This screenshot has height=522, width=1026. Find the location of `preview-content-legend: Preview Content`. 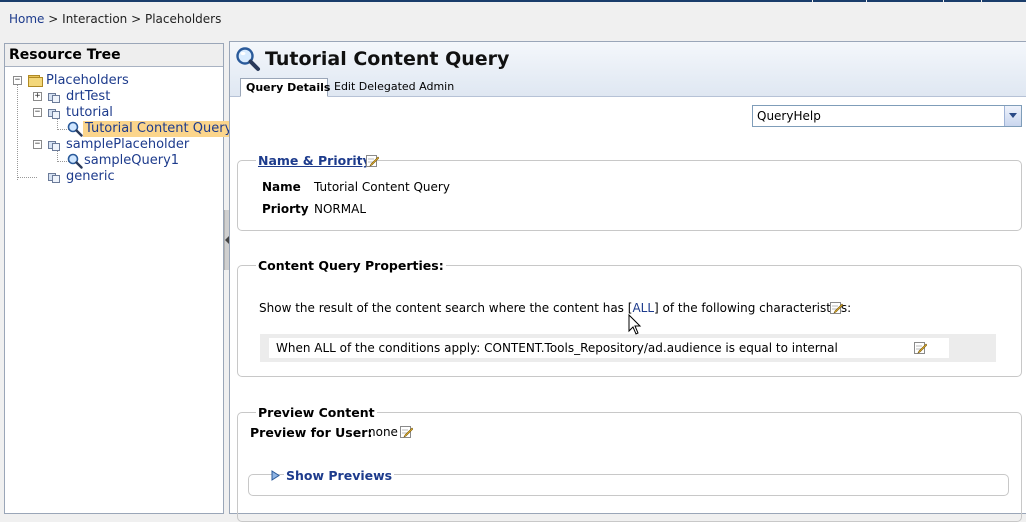

preview-content-legend: Preview Content is located at coordinates (316, 412).